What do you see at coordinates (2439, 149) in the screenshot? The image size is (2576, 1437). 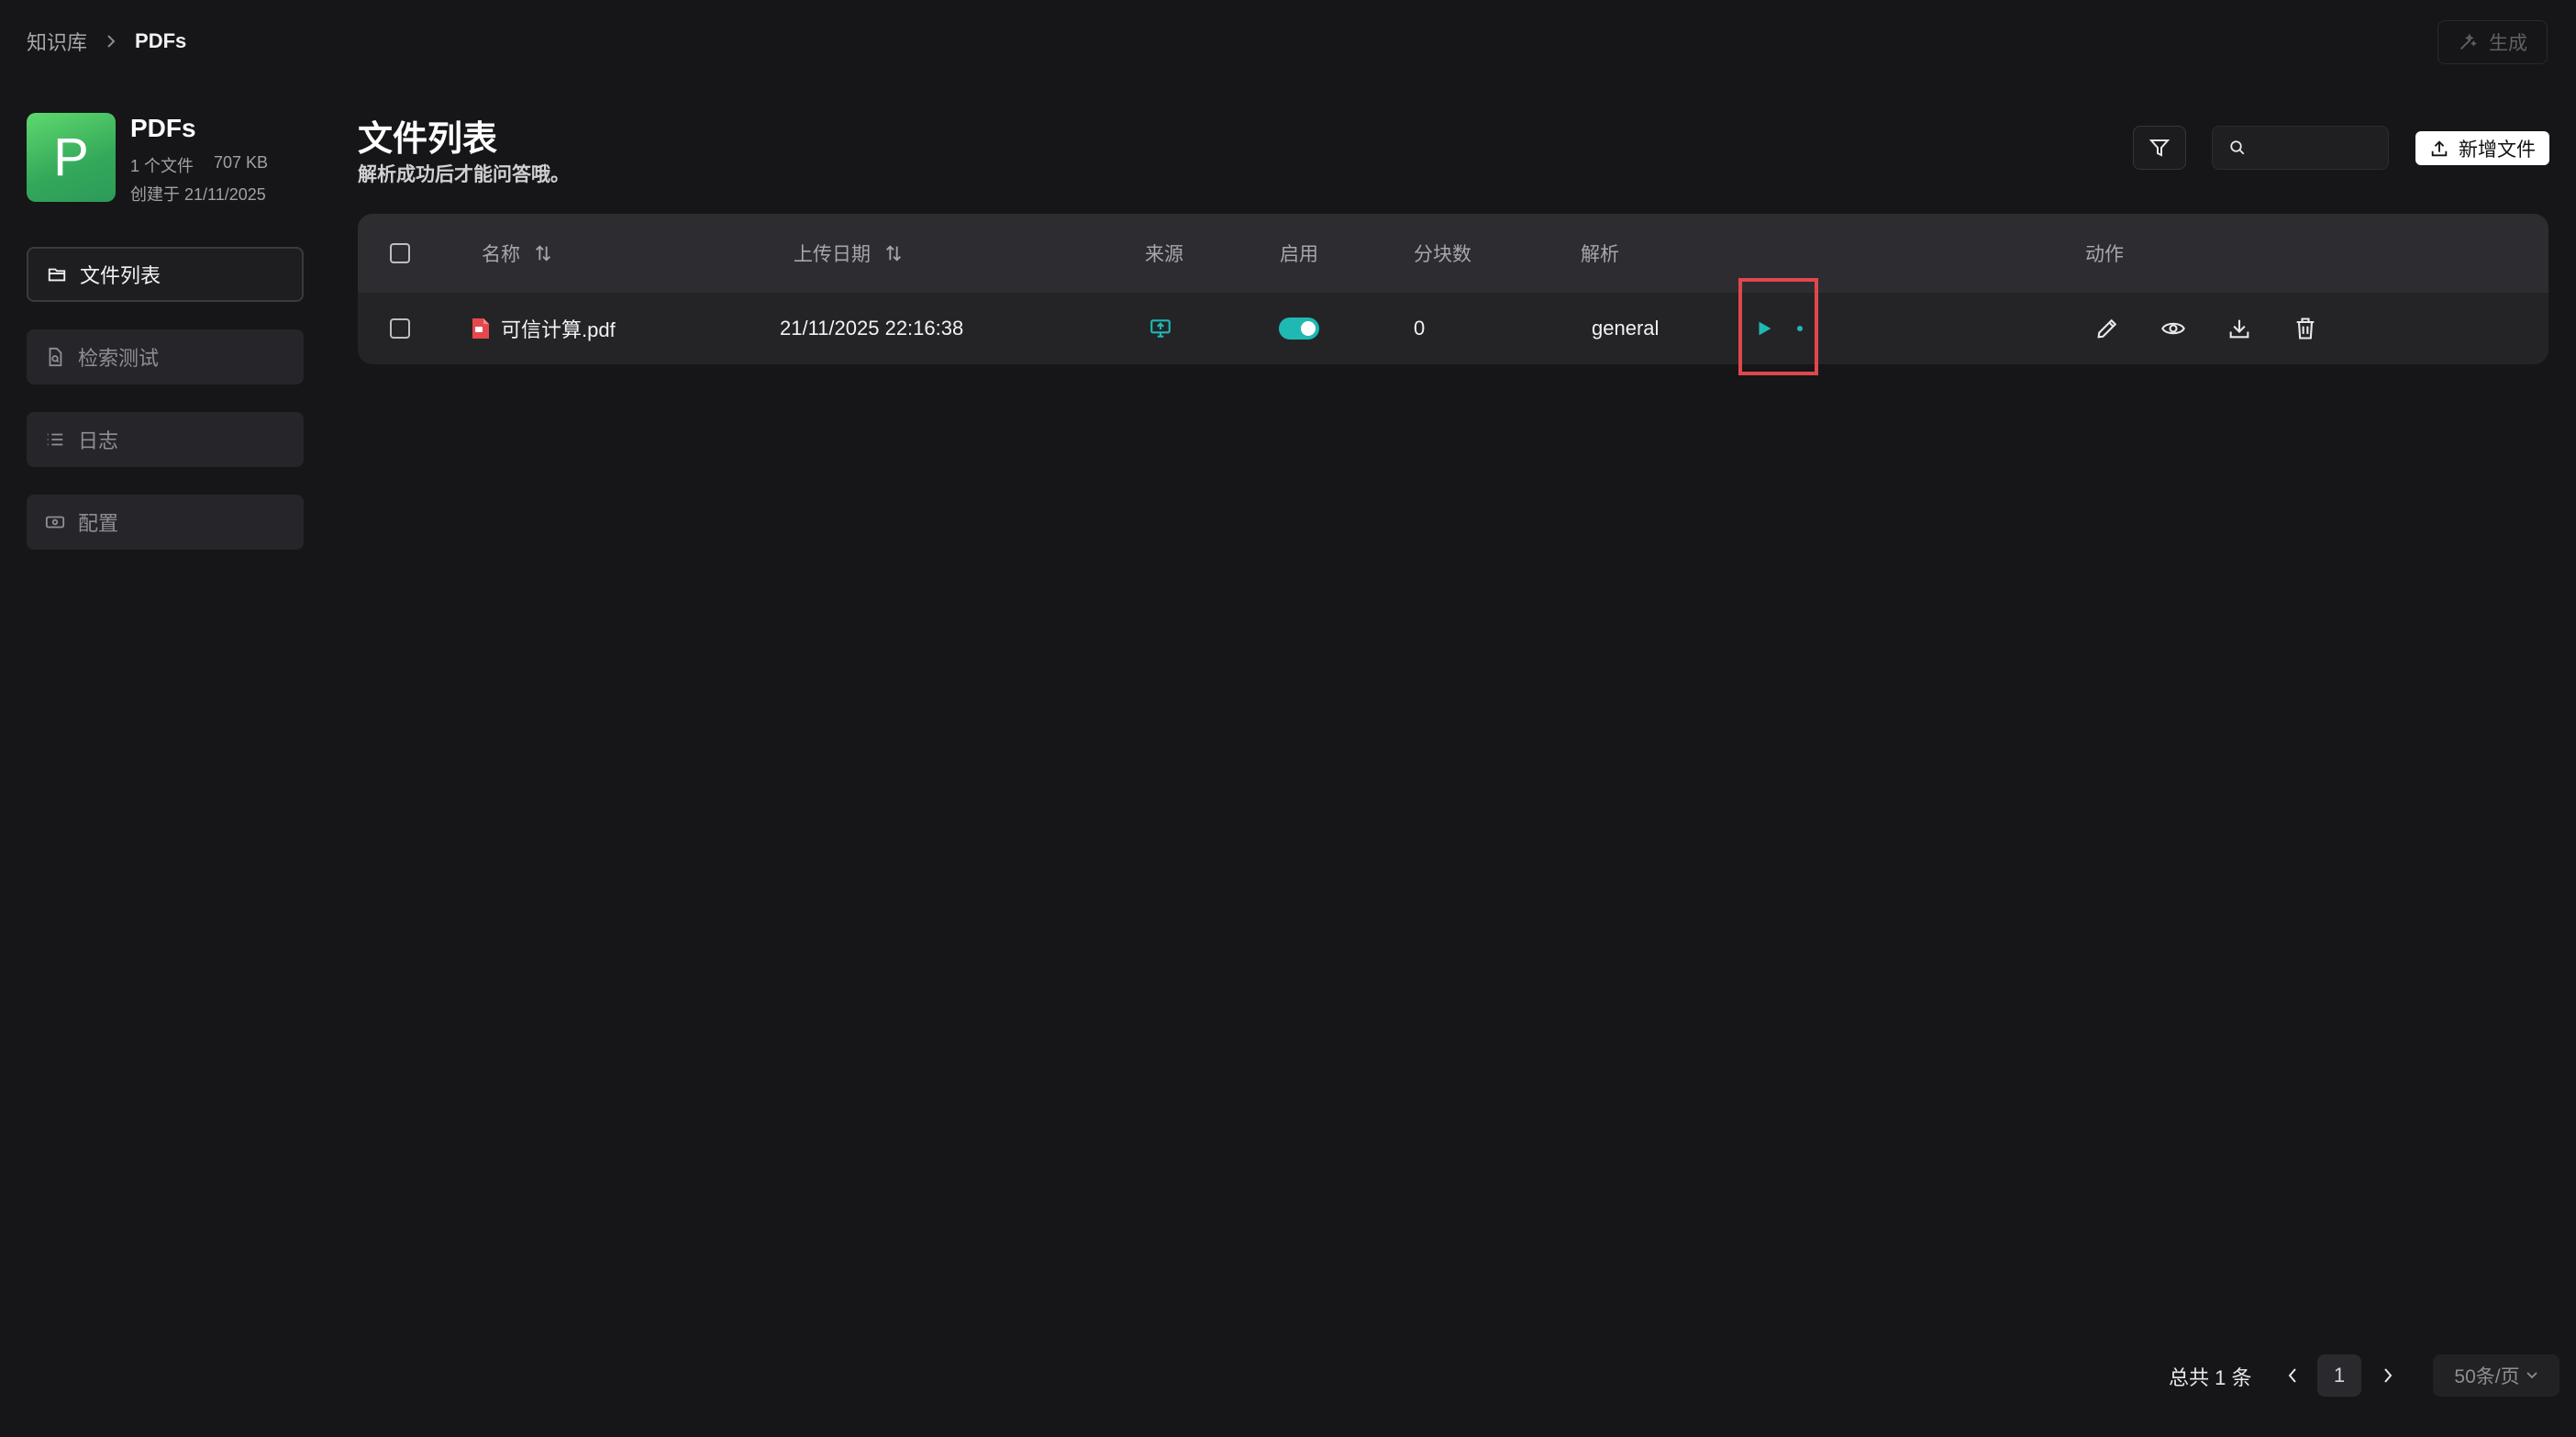 I see `upload-icon` at bounding box center [2439, 149].